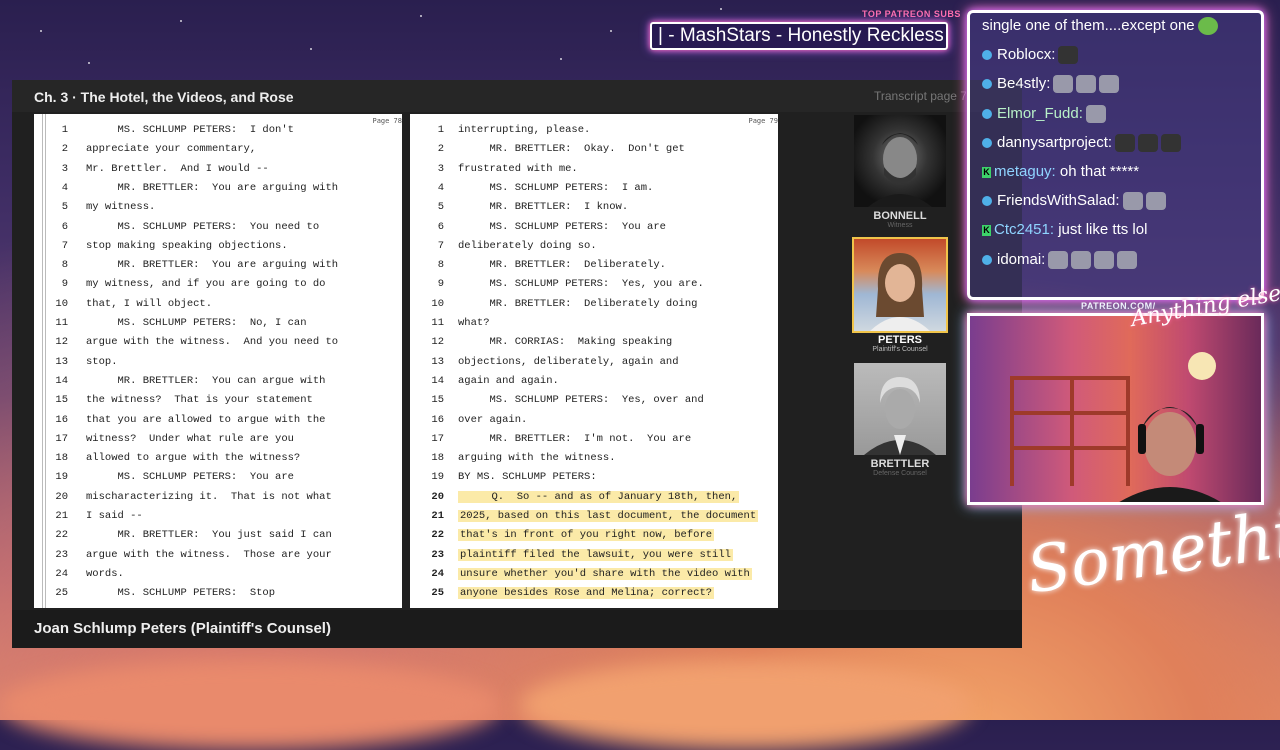  I want to click on participant-role: Witness, so click(900, 225).